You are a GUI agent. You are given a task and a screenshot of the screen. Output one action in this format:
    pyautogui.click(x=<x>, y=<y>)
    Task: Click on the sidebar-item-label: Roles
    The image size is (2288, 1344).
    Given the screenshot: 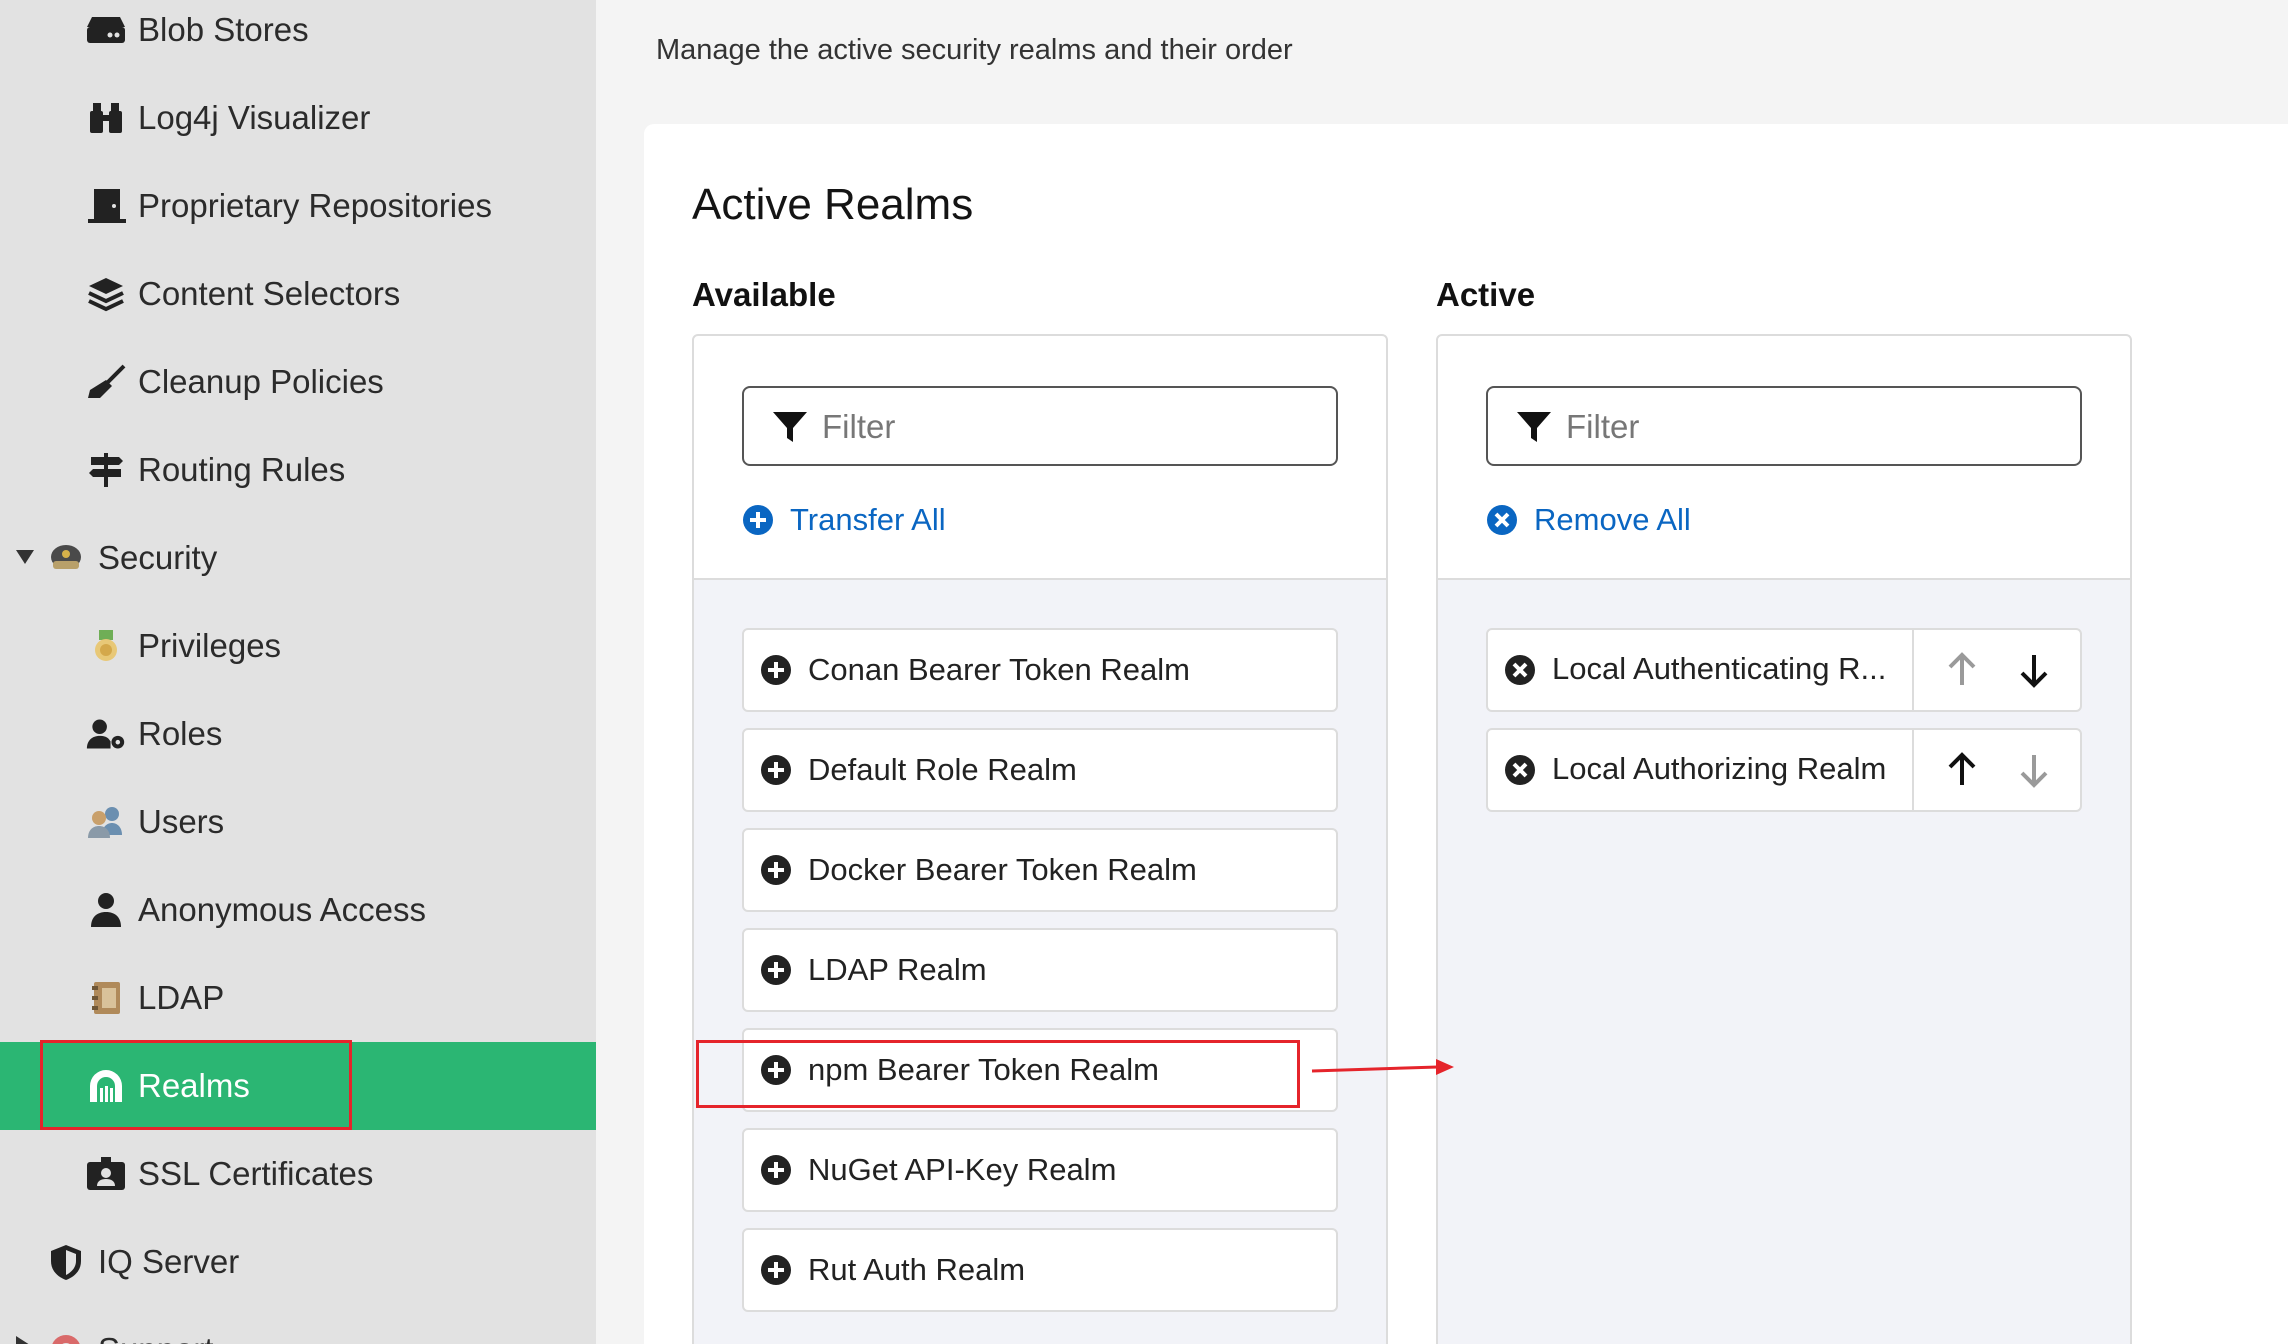 What is the action you would take?
    pyautogui.click(x=180, y=733)
    